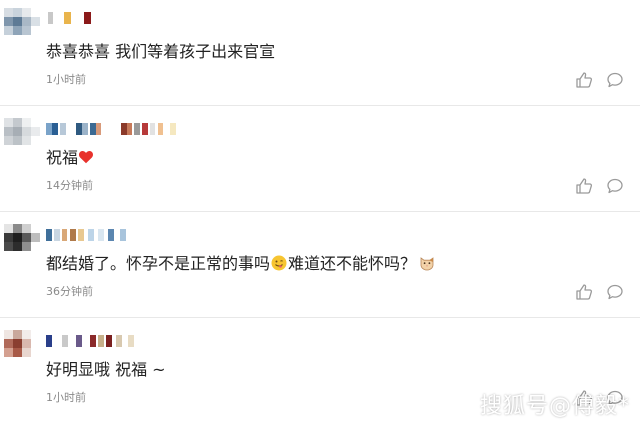 The height and width of the screenshot is (426, 640). I want to click on comment-text-label: 祝福, so click(62, 157).